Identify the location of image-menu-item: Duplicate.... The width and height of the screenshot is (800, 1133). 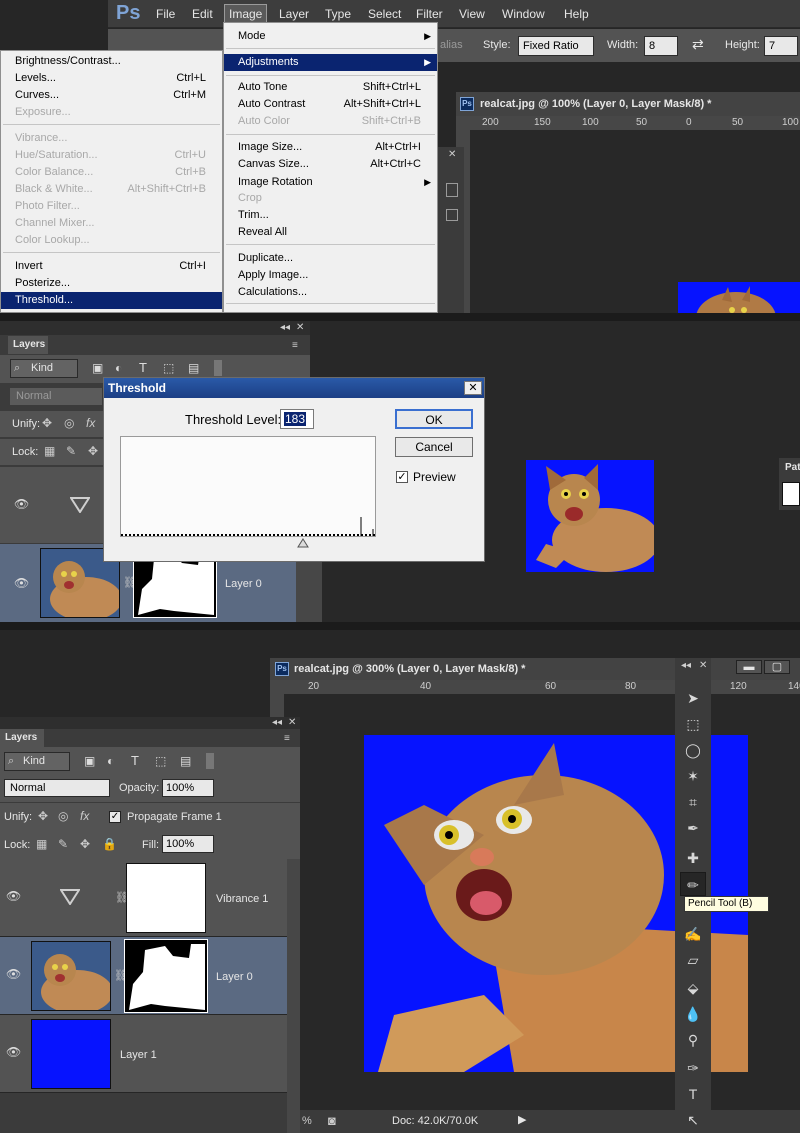
(330, 258).